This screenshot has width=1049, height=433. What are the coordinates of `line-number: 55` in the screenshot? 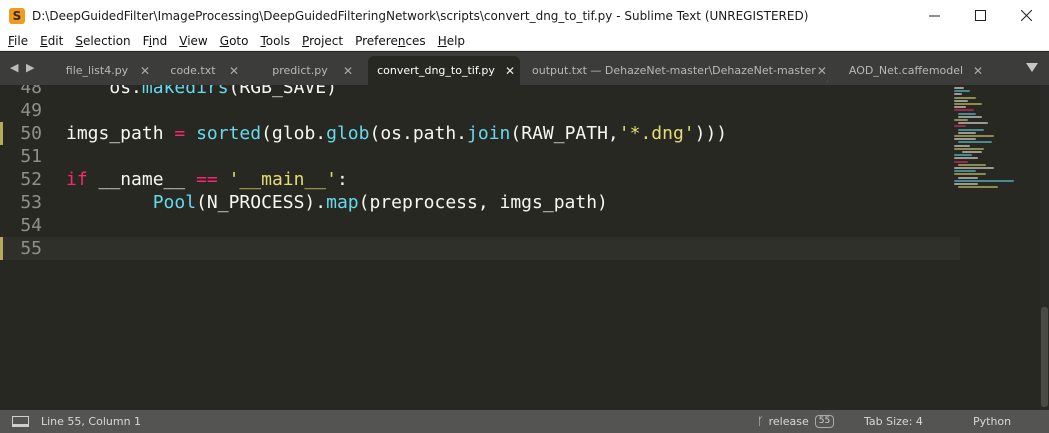 It's located at (31, 248).